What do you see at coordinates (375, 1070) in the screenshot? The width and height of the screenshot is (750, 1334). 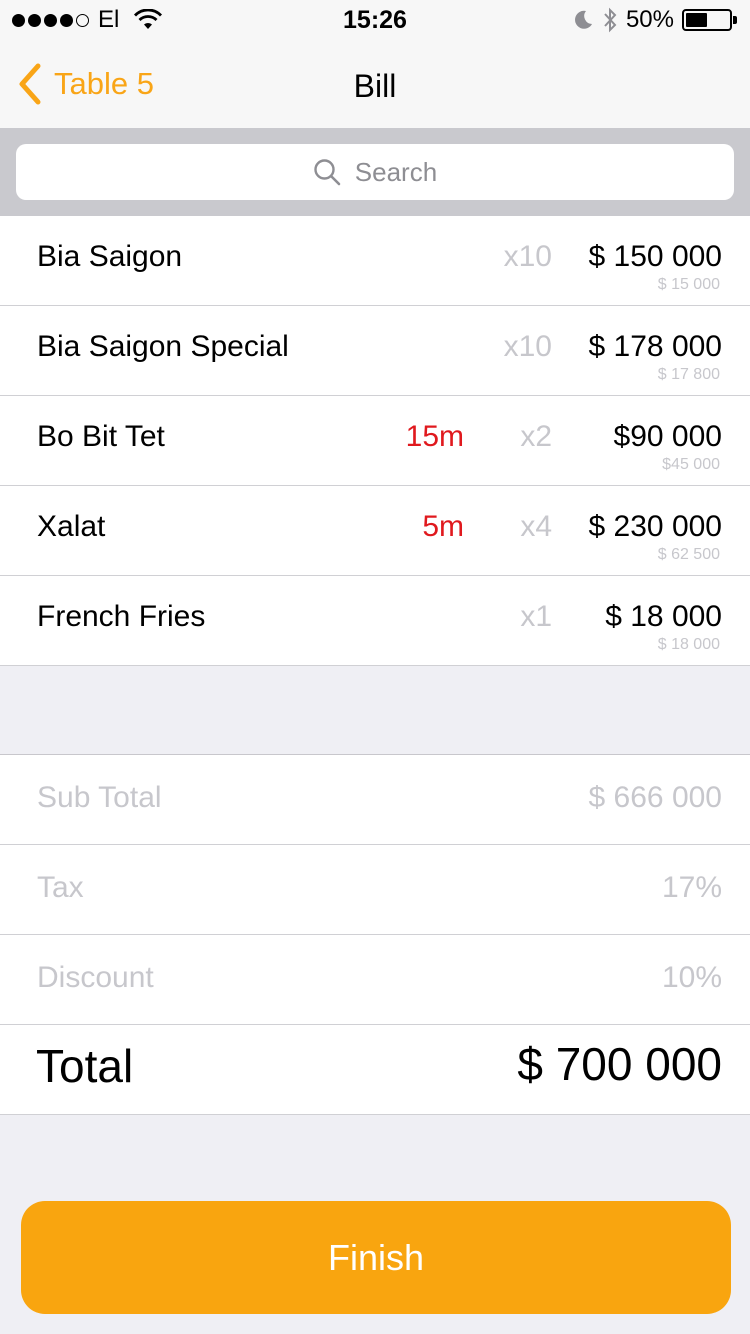 I see `total-row: Total $ 700 000` at bounding box center [375, 1070].